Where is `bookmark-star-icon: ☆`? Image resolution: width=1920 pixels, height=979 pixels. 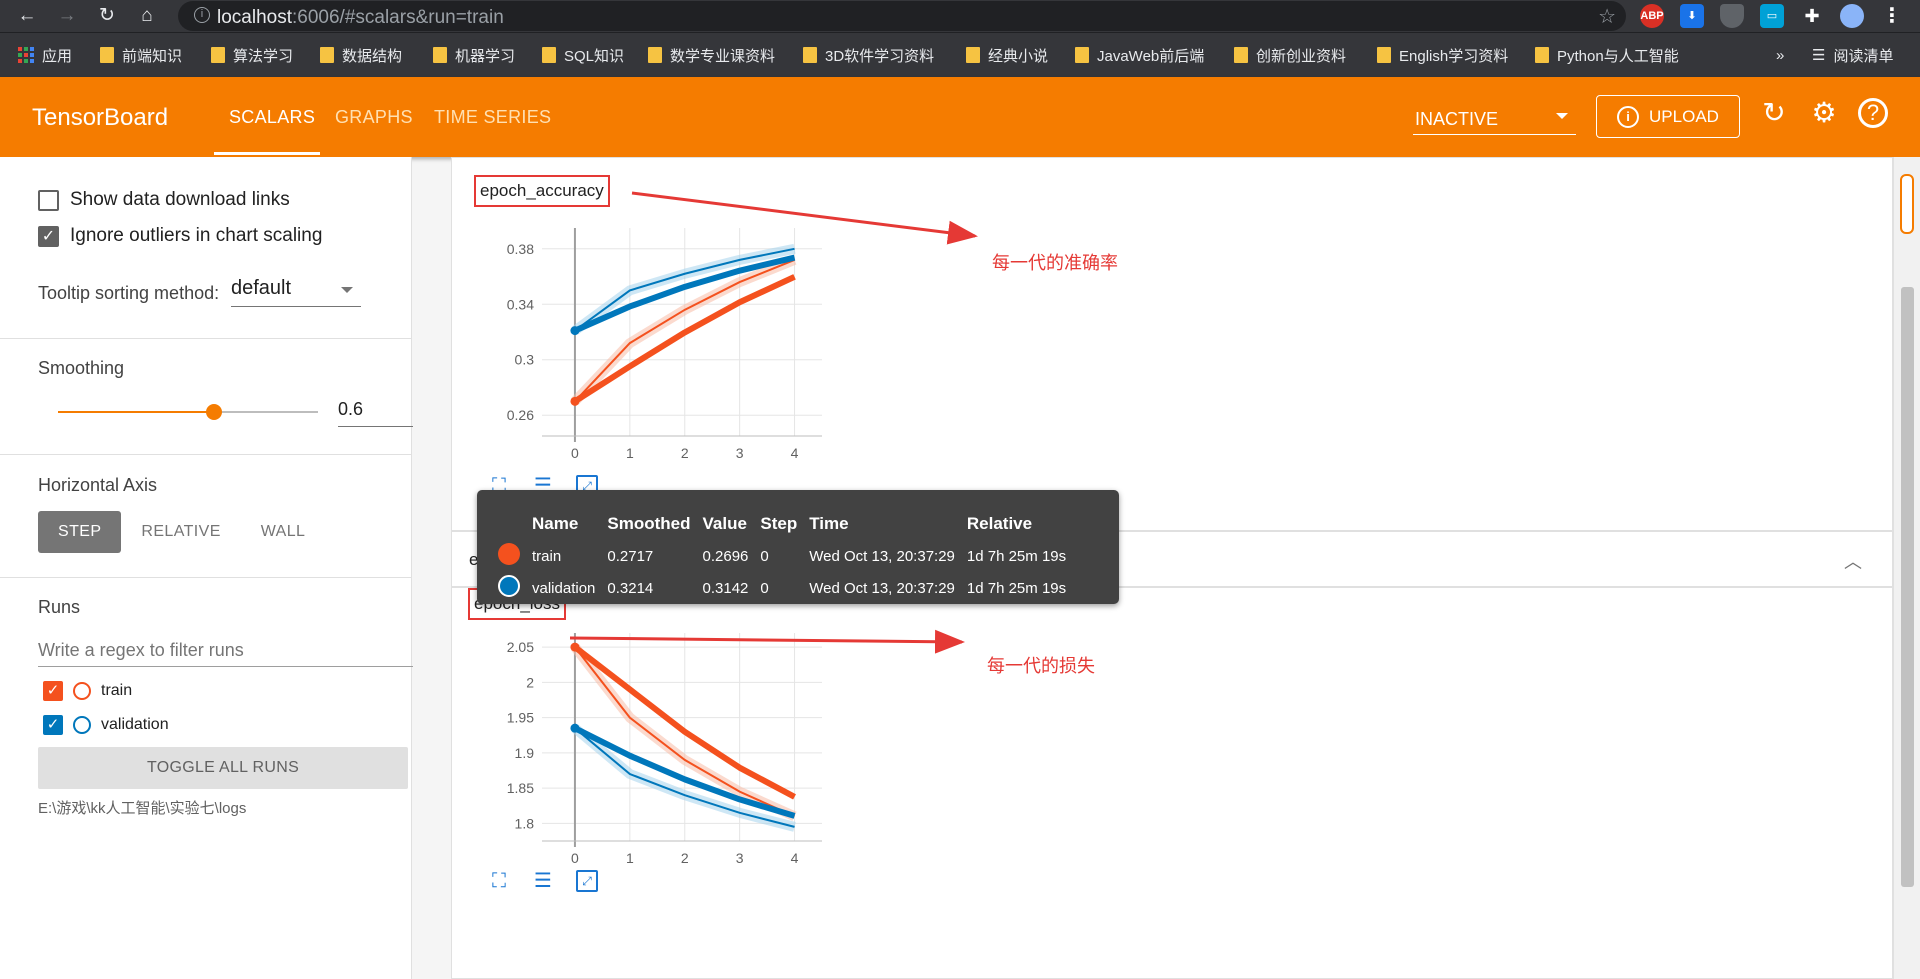
bookmark-star-icon: ☆ is located at coordinates (1607, 16).